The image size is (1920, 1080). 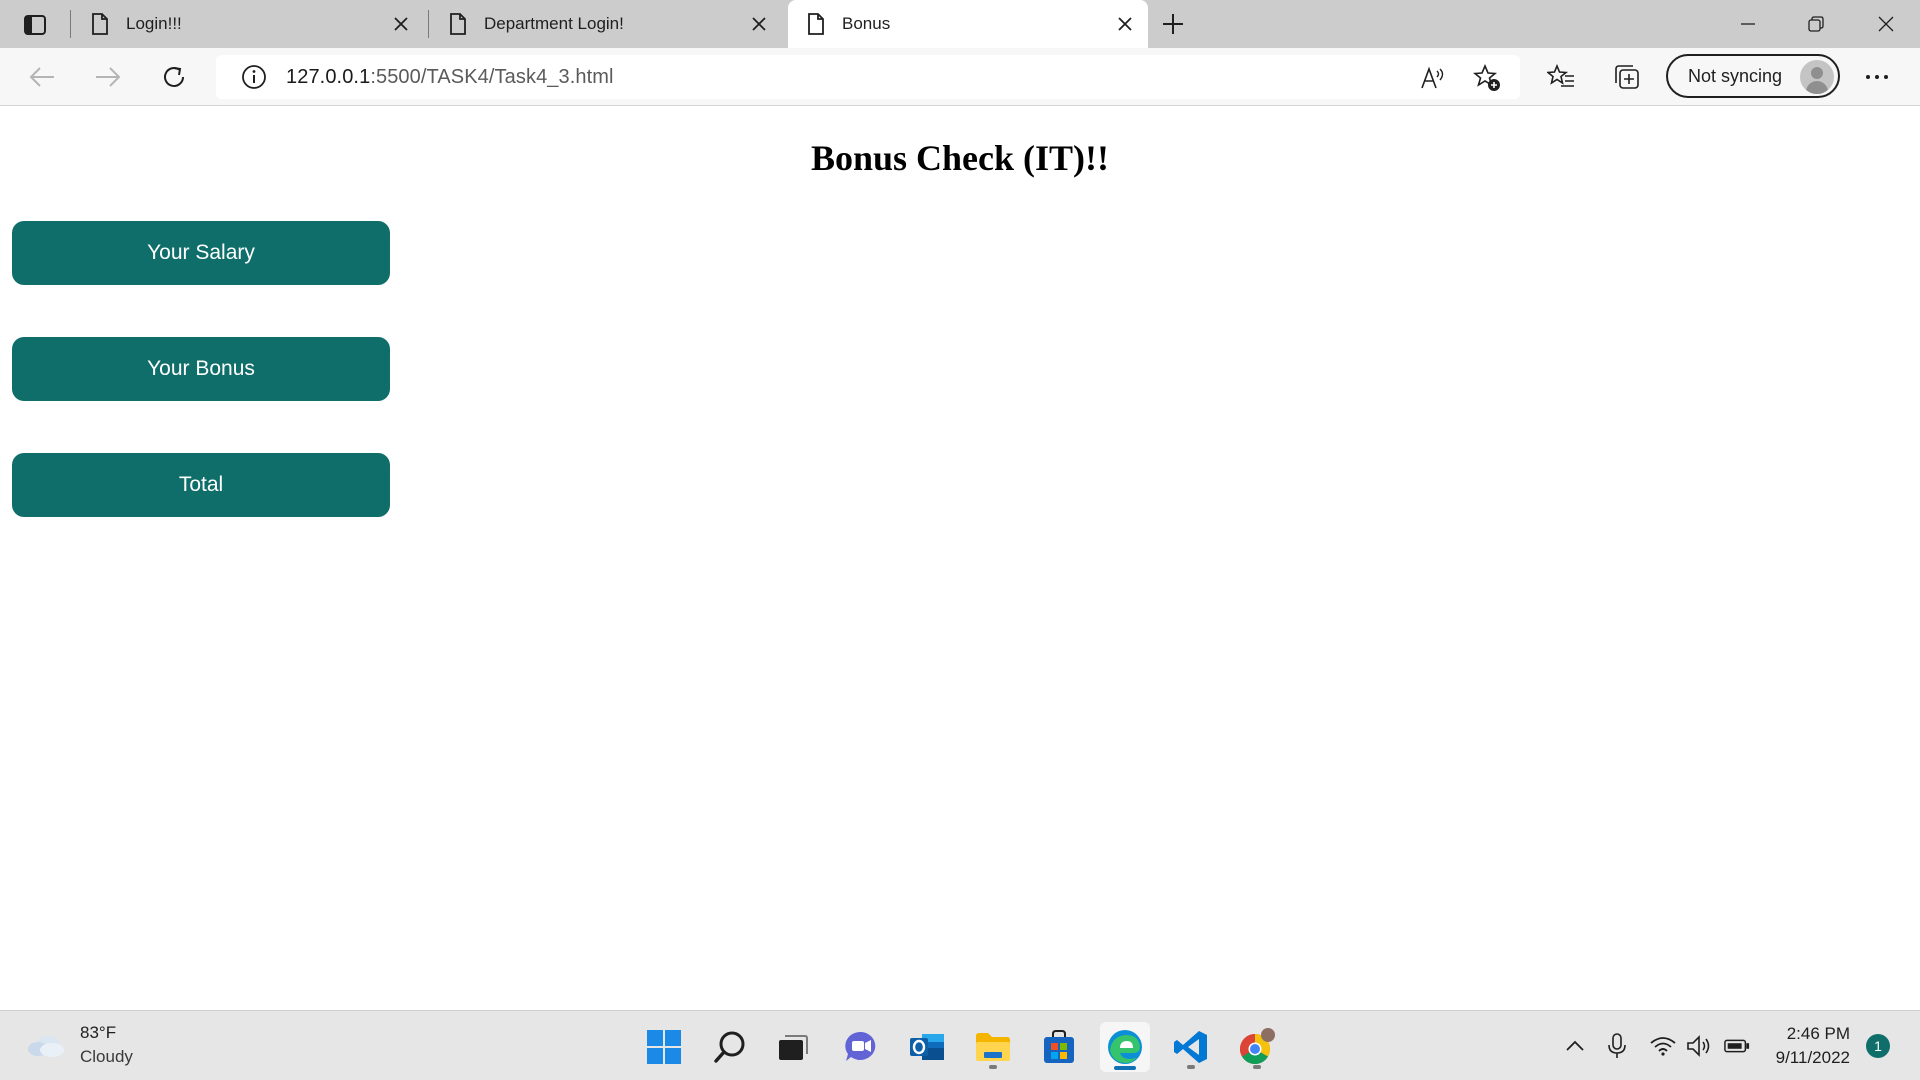 I want to click on plus-icon, so click(x=1173, y=24).